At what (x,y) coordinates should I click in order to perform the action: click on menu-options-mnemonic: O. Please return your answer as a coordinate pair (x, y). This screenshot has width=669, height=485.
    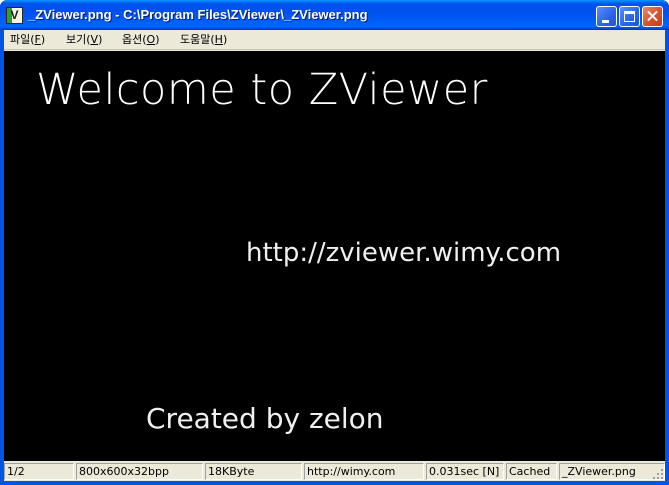
    Looking at the image, I should click on (151, 39).